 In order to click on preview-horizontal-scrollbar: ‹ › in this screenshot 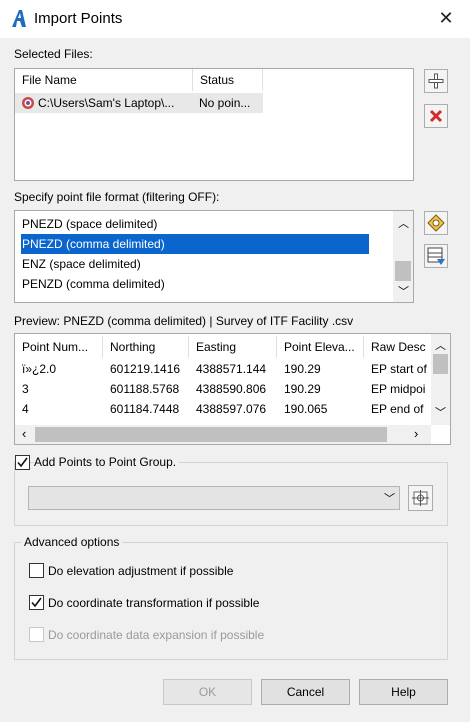, I will do `click(223, 434)`.